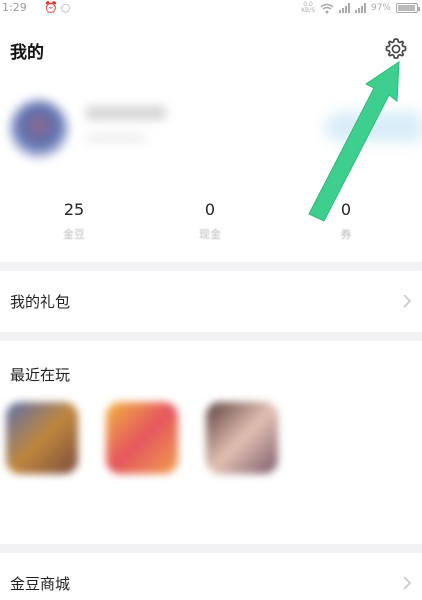  I want to click on stat-label: 券, so click(346, 234).